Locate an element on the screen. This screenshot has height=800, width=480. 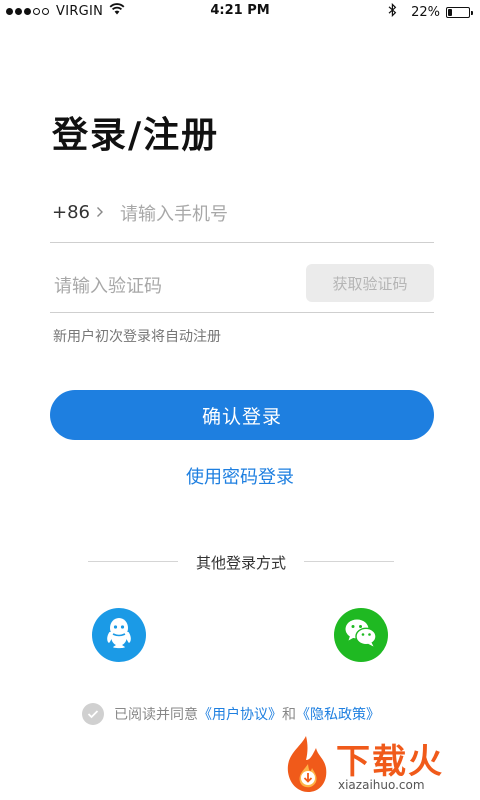
battery-percent: 22% is located at coordinates (425, 12).